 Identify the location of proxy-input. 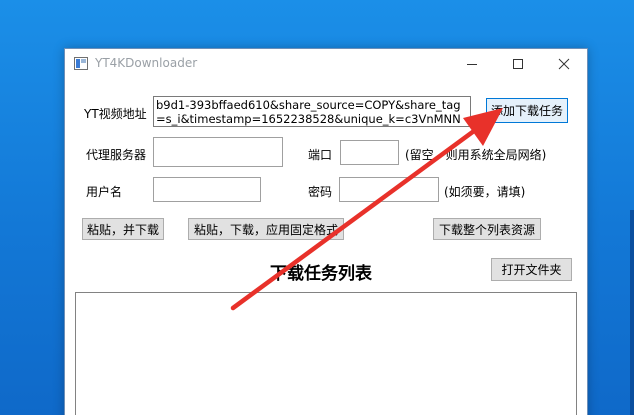
(218, 152).